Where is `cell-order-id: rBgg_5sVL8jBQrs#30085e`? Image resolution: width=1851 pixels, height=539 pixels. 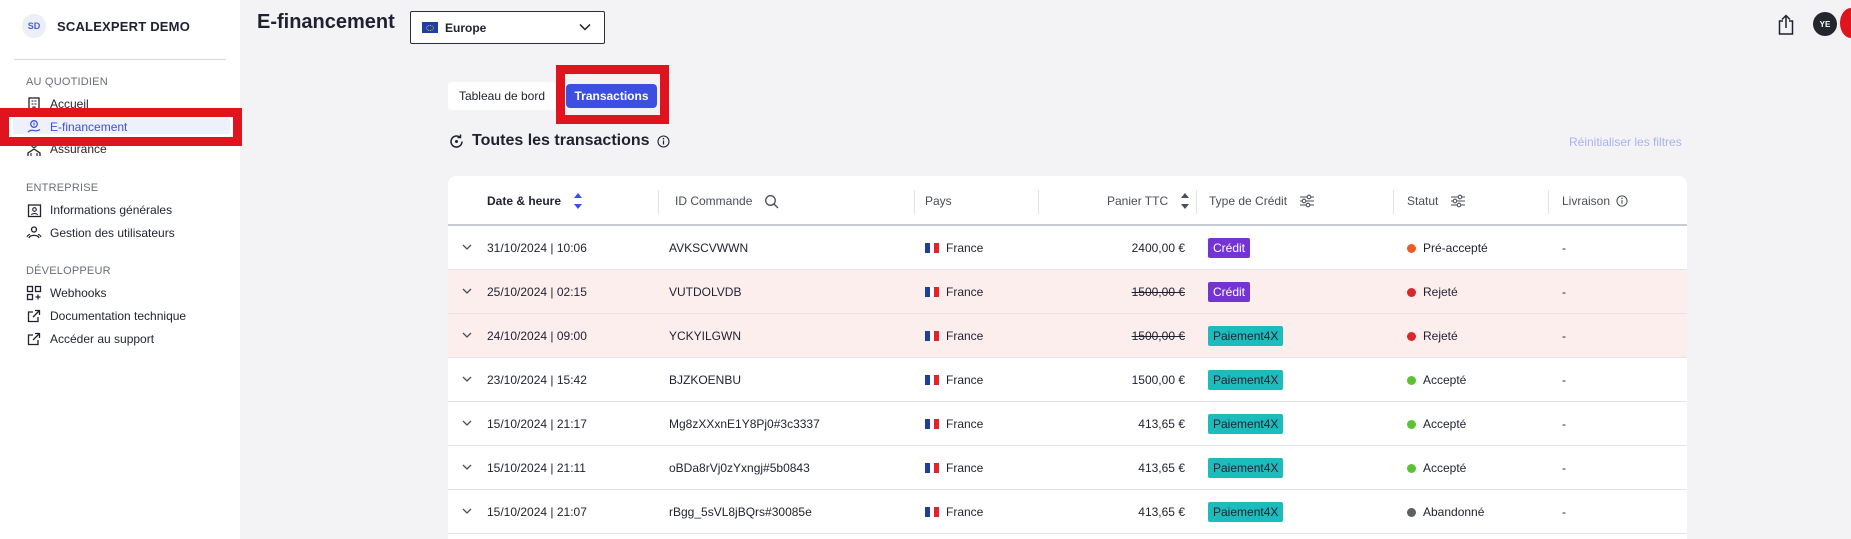
cell-order-id: rBgg_5sVL8jBQrs#30085e is located at coordinates (740, 512).